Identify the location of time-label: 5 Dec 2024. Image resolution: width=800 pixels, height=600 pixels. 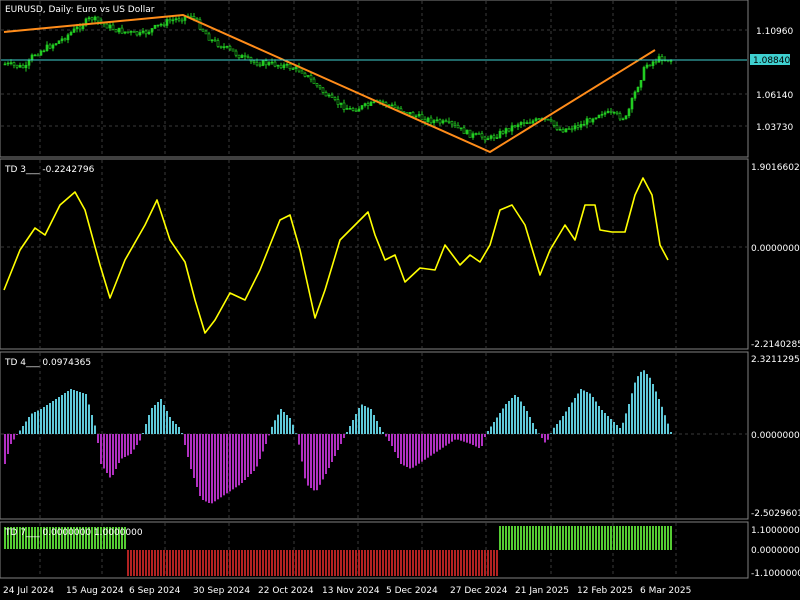
(412, 591).